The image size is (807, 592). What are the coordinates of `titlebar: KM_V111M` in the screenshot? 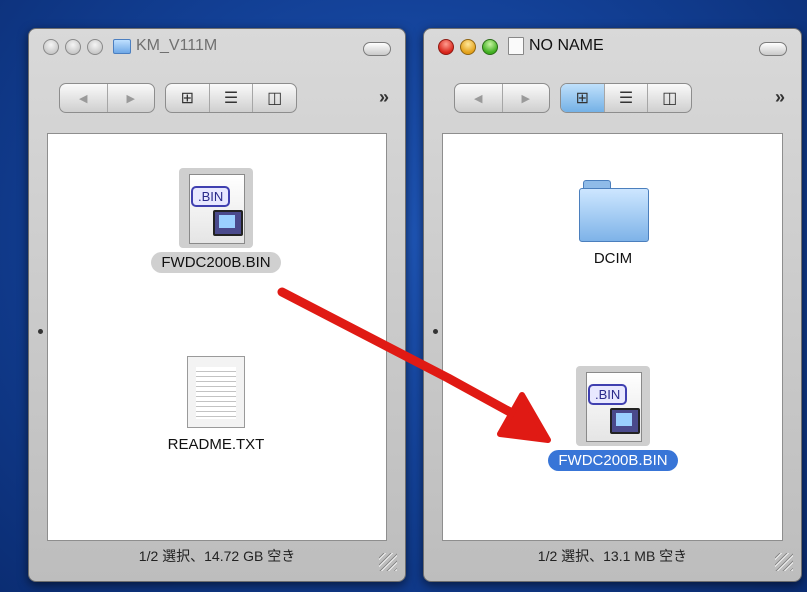 It's located at (217, 47).